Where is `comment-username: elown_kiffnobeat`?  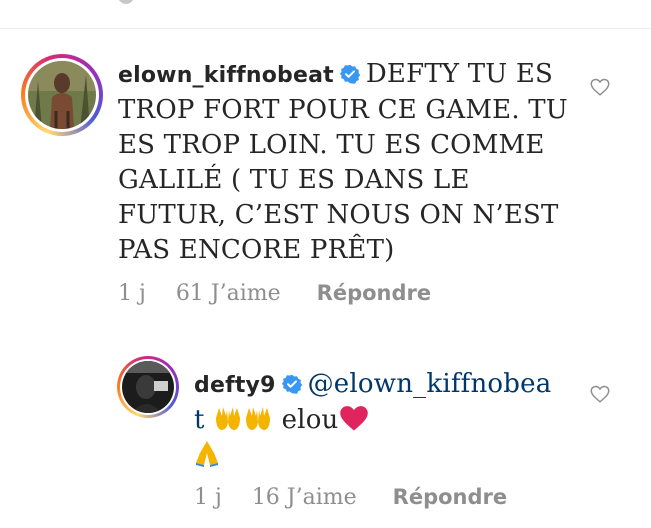
comment-username: elown_kiffnobeat is located at coordinates (226, 75).